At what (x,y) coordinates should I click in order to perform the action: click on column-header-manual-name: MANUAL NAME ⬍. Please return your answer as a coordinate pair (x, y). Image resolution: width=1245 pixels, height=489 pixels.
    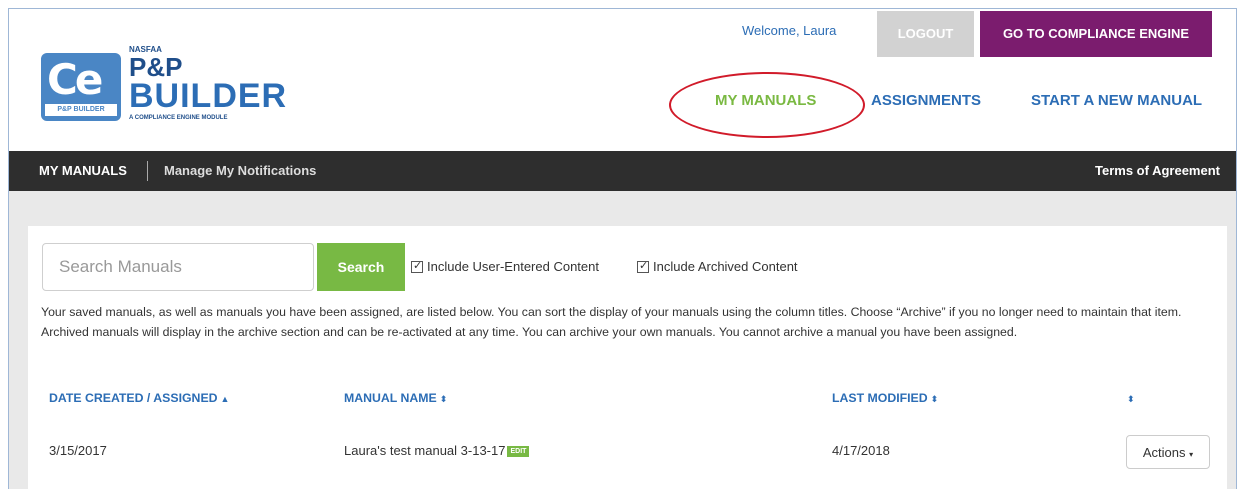
    Looking at the image, I should click on (395, 398).